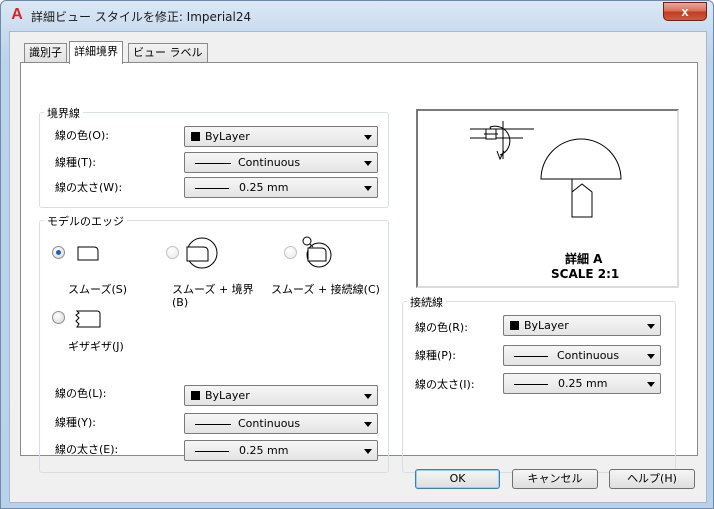 This screenshot has height=509, width=714. I want to click on smooth-boundary-hotkey: (B), so click(180, 302).